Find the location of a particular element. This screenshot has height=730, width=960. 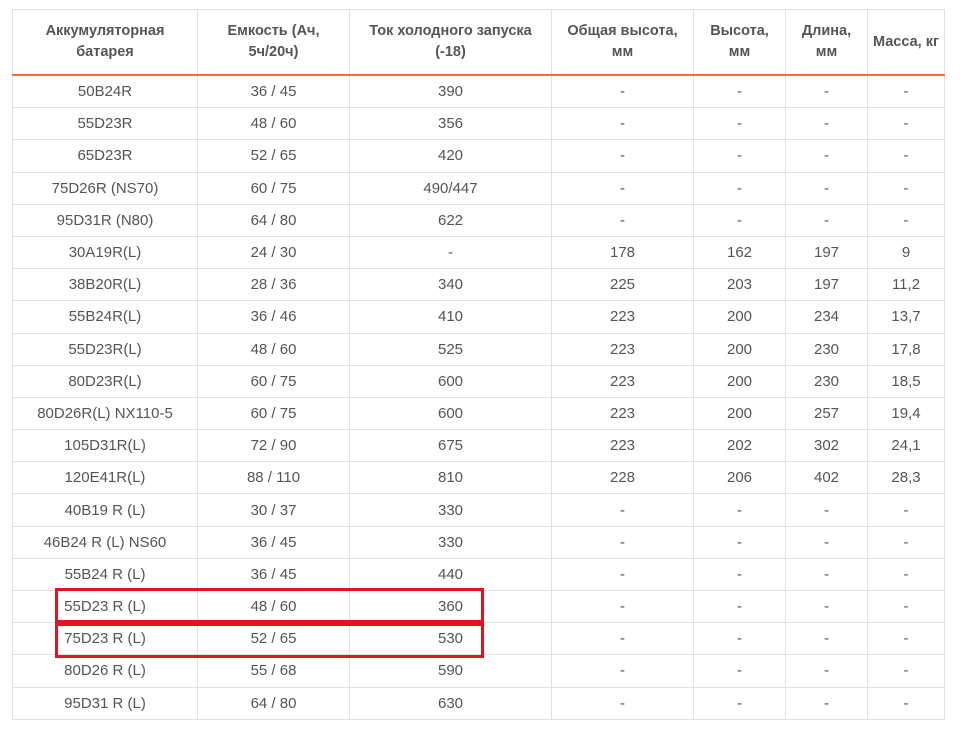

cell-cold-cranking: 600 is located at coordinates (450, 413).